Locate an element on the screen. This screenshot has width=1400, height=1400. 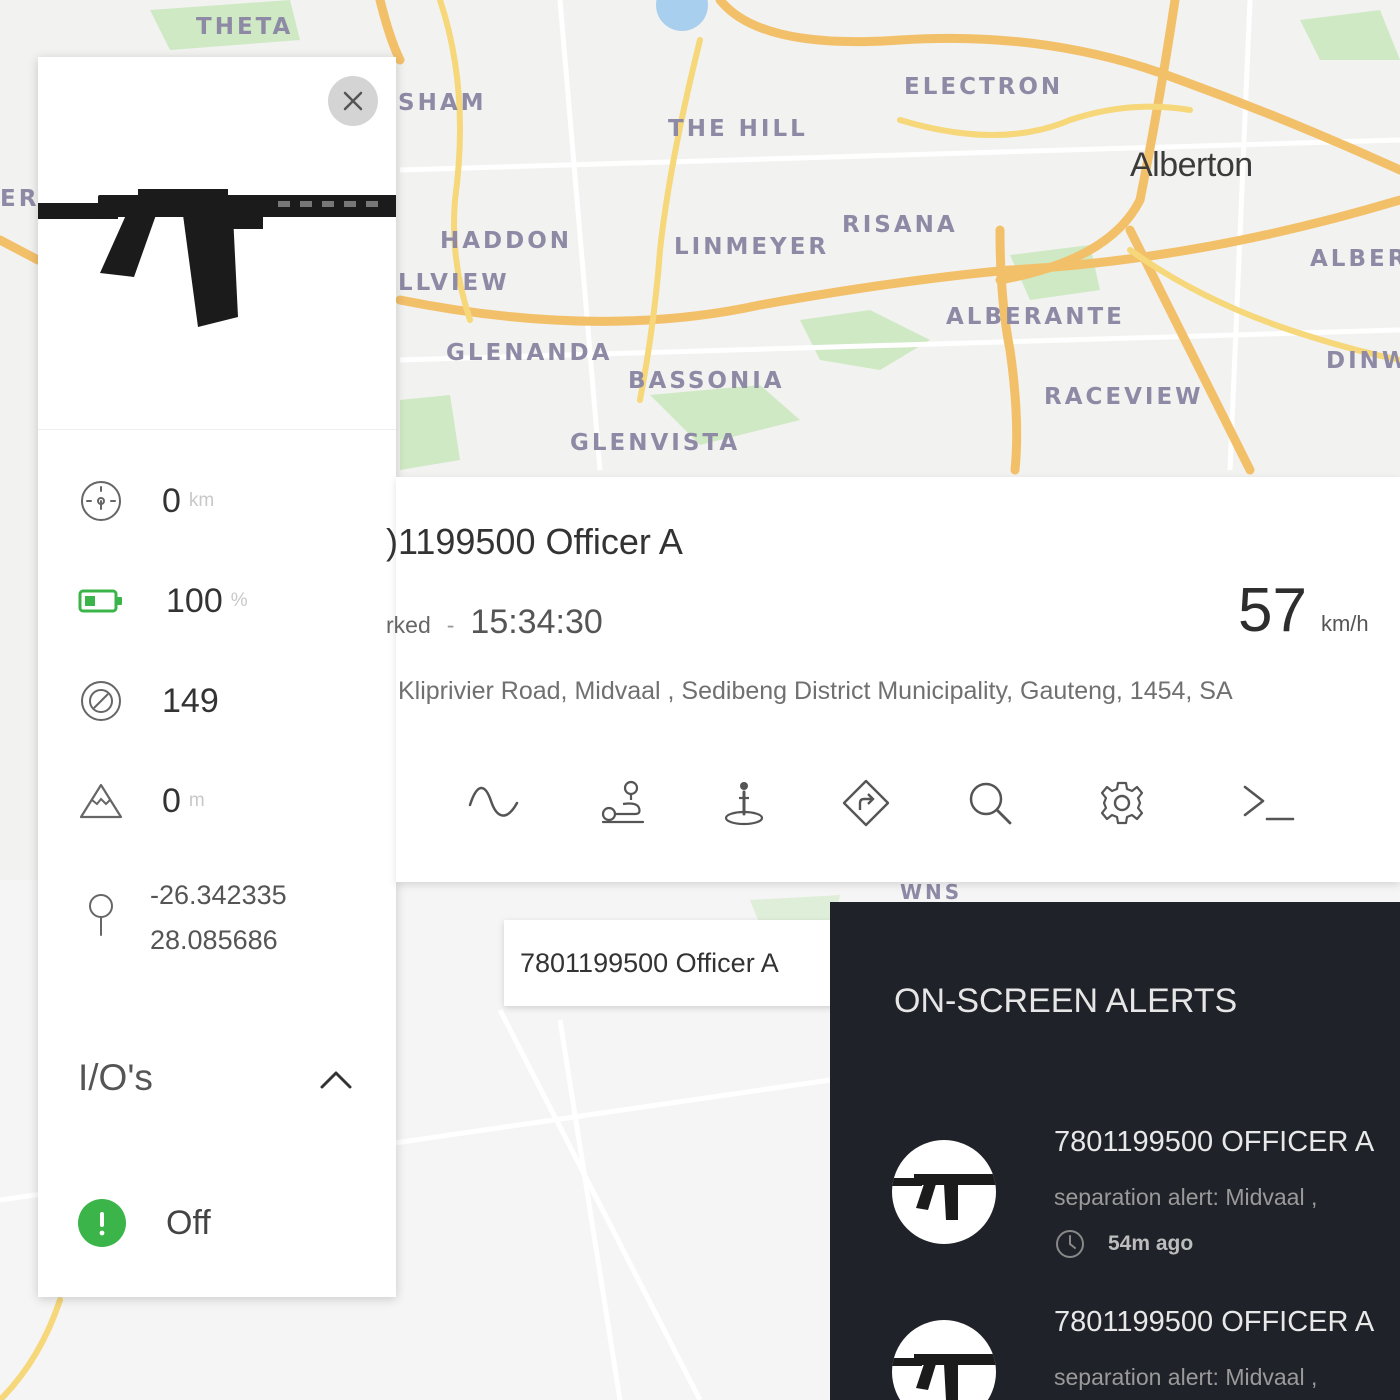
wave-icon is located at coordinates (493, 801).